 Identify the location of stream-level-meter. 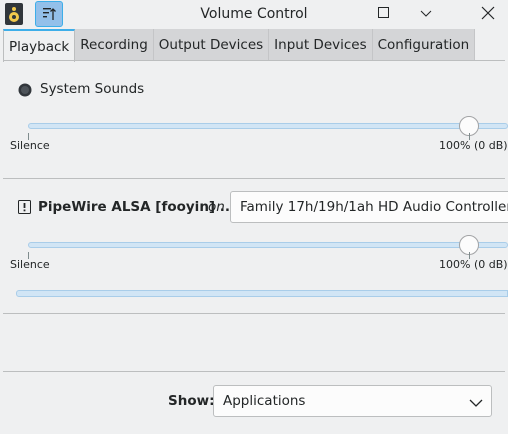
(262, 293).